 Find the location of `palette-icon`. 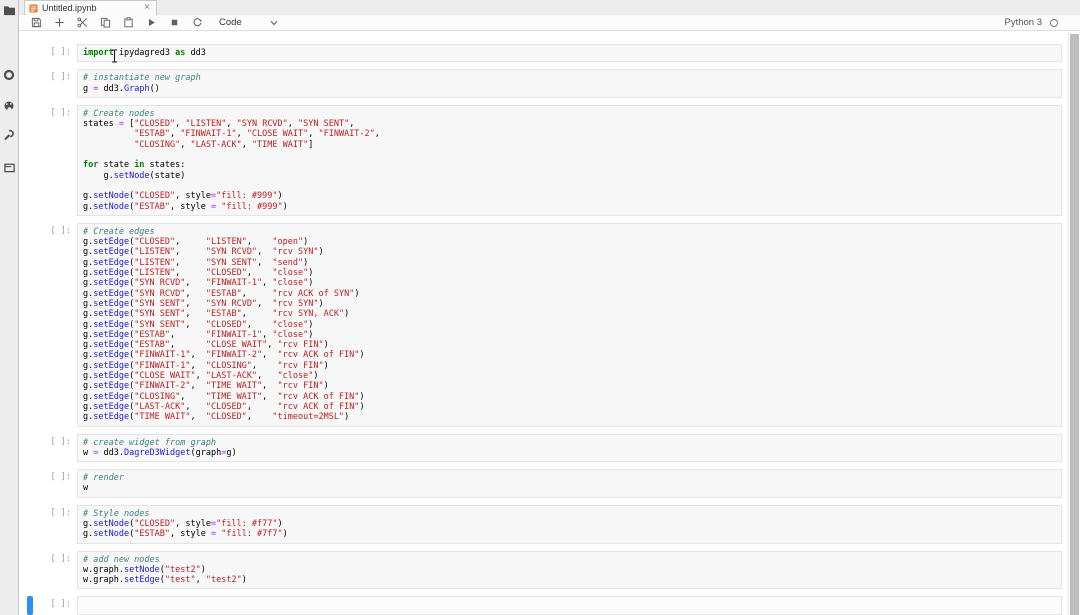

palette-icon is located at coordinates (9, 106).